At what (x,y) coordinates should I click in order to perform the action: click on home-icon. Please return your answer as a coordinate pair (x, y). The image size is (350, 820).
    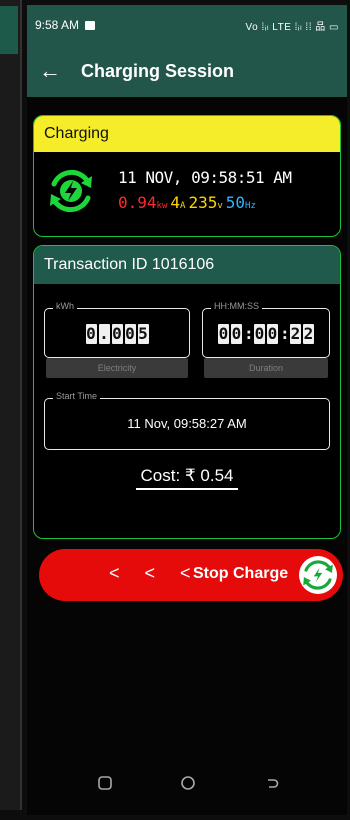
    Looking at the image, I should click on (188, 783).